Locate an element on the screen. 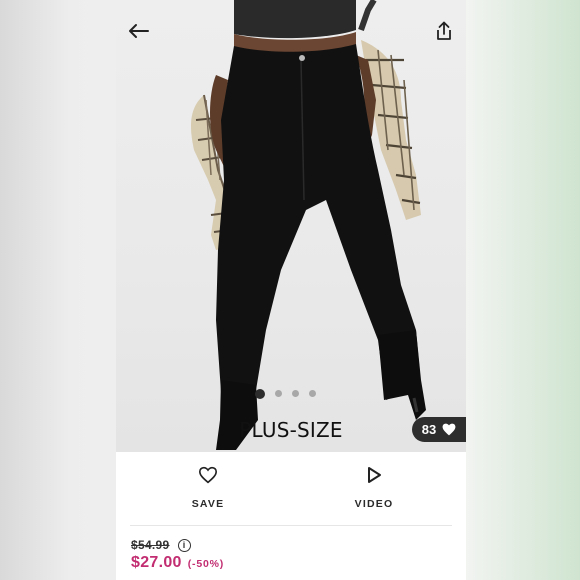 This screenshot has height=580, width=580. heart-icon is located at coordinates (449, 429).